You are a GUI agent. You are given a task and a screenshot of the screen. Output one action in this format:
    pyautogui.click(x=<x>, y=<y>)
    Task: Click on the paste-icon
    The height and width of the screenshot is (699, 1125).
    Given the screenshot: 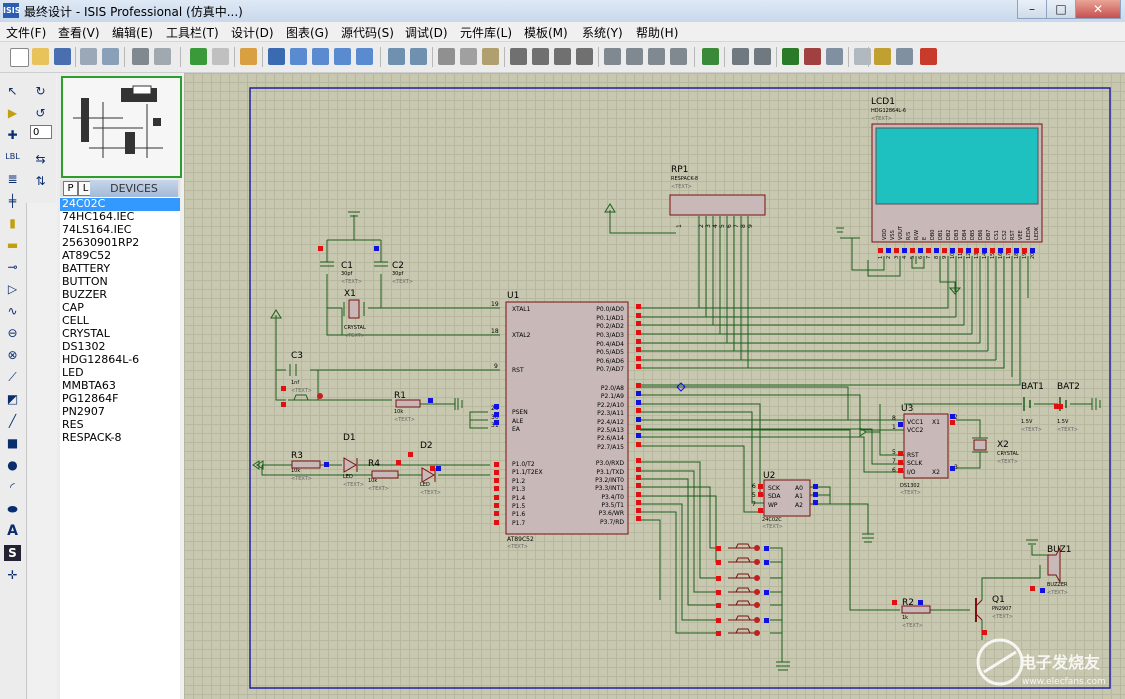 What is the action you would take?
    pyautogui.click(x=490, y=56)
    